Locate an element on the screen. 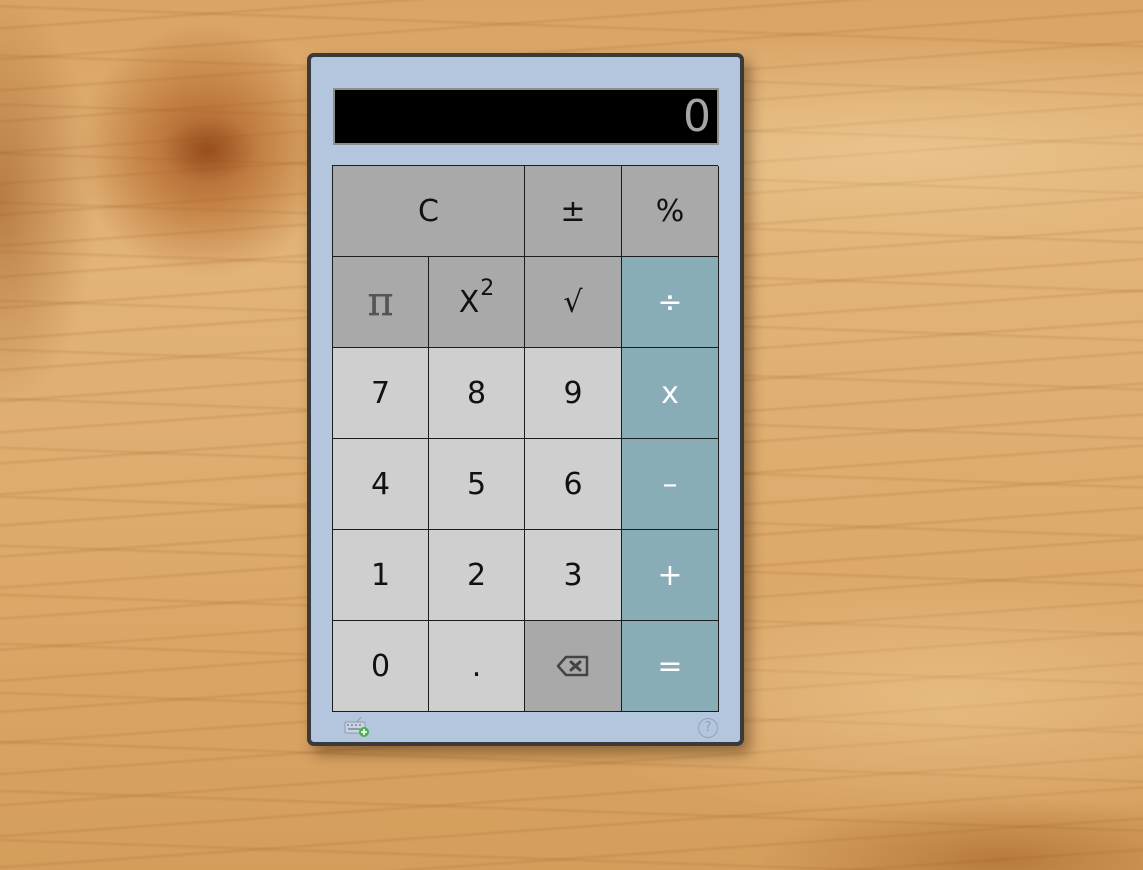 This screenshot has width=1143, height=870. digit-7-button: 7 is located at coordinates (381, 393).